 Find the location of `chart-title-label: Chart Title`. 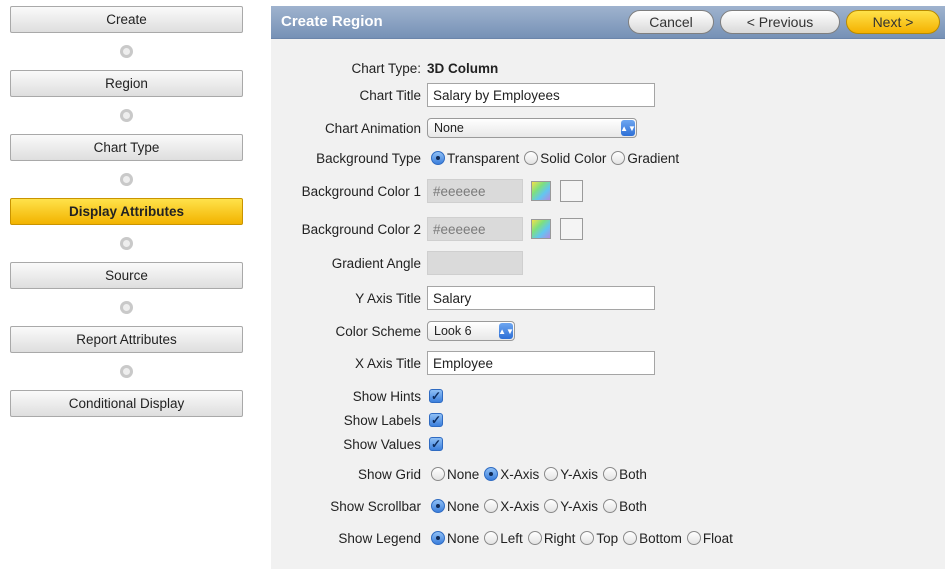

chart-title-label: Chart Title is located at coordinates (390, 95).